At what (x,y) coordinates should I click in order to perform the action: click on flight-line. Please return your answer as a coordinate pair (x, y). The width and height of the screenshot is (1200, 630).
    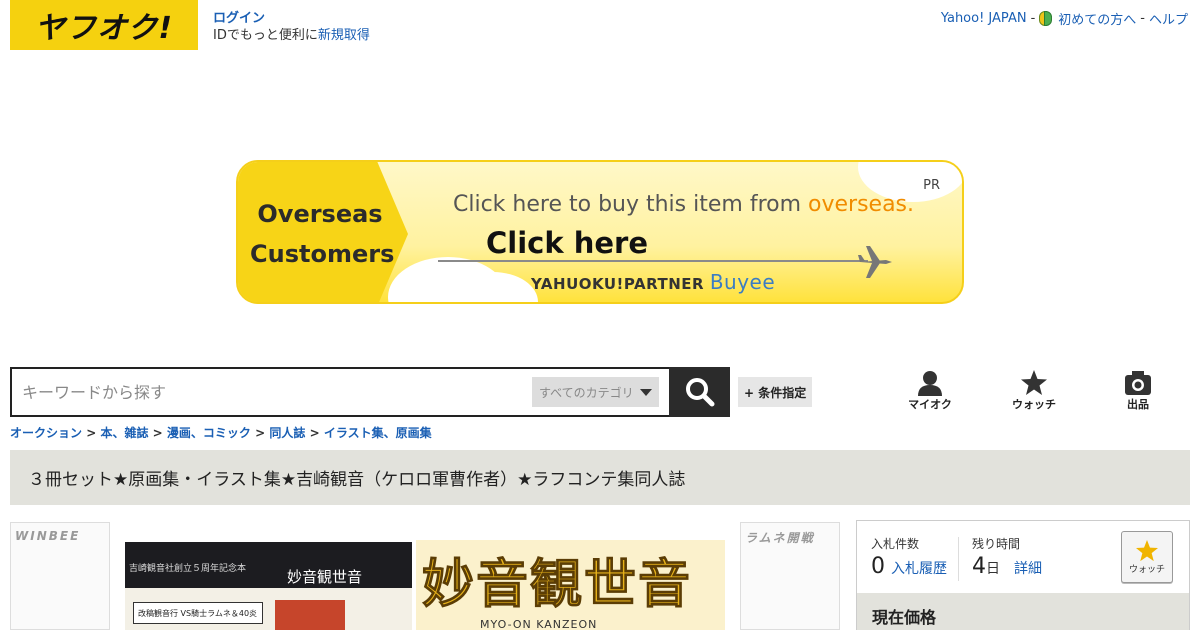
    Looking at the image, I should click on (653, 261).